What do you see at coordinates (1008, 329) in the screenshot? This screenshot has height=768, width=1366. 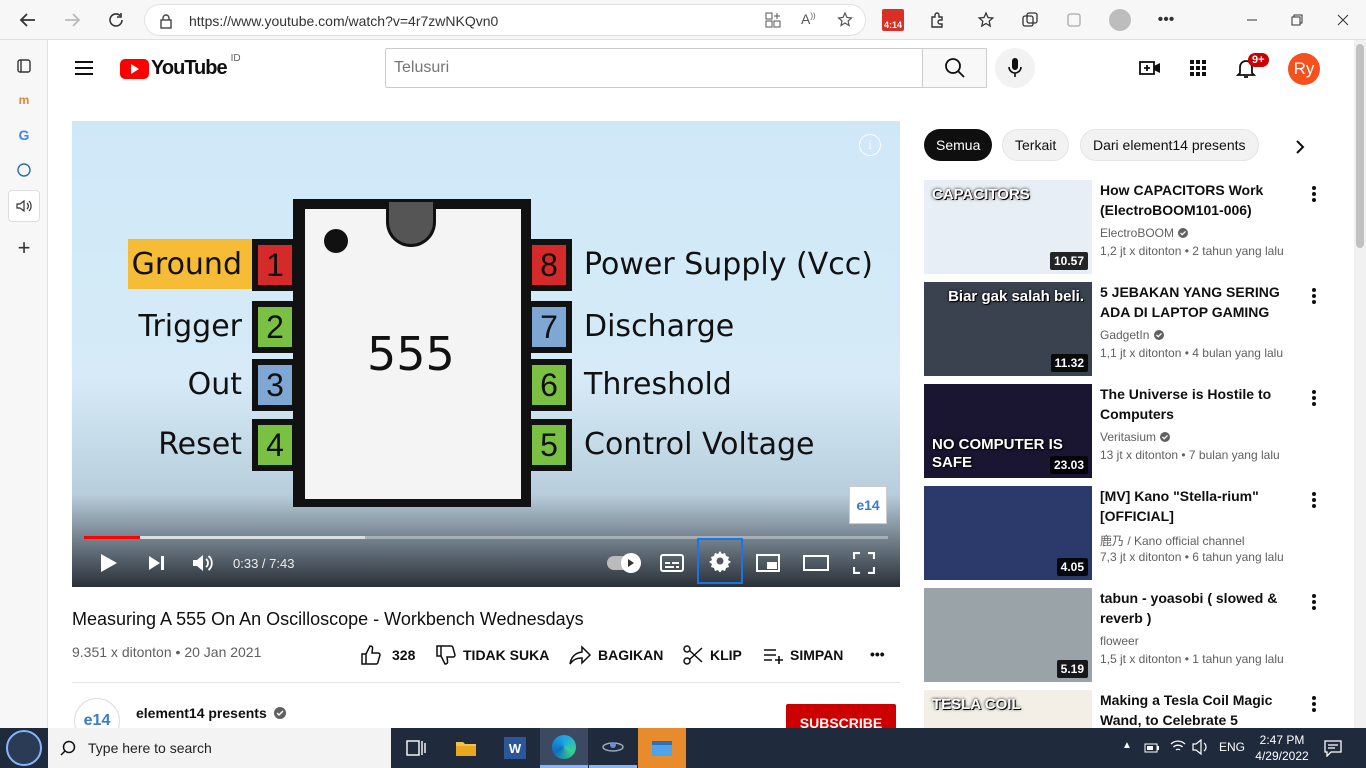 I see `video-thumbnail: Biar gak salah beli. 11.32` at bounding box center [1008, 329].